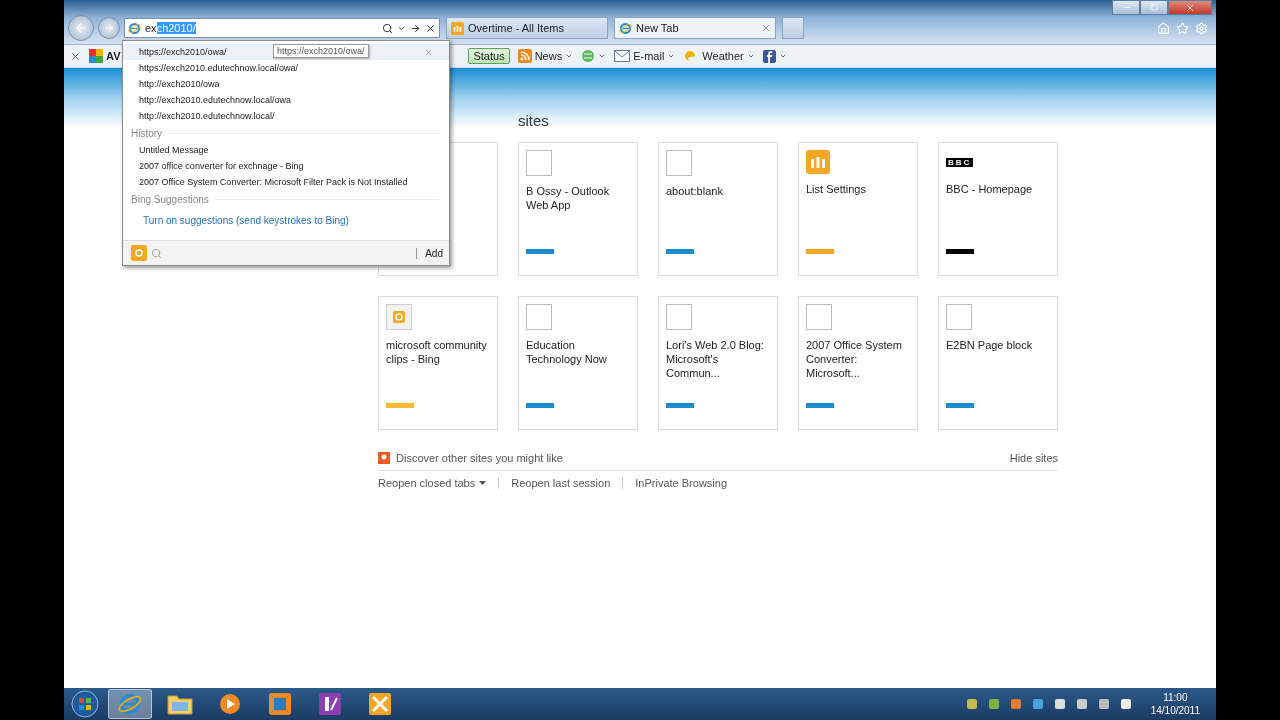 This screenshot has height=720, width=1280. What do you see at coordinates (534, 121) in the screenshot?
I see `section-heading: sites` at bounding box center [534, 121].